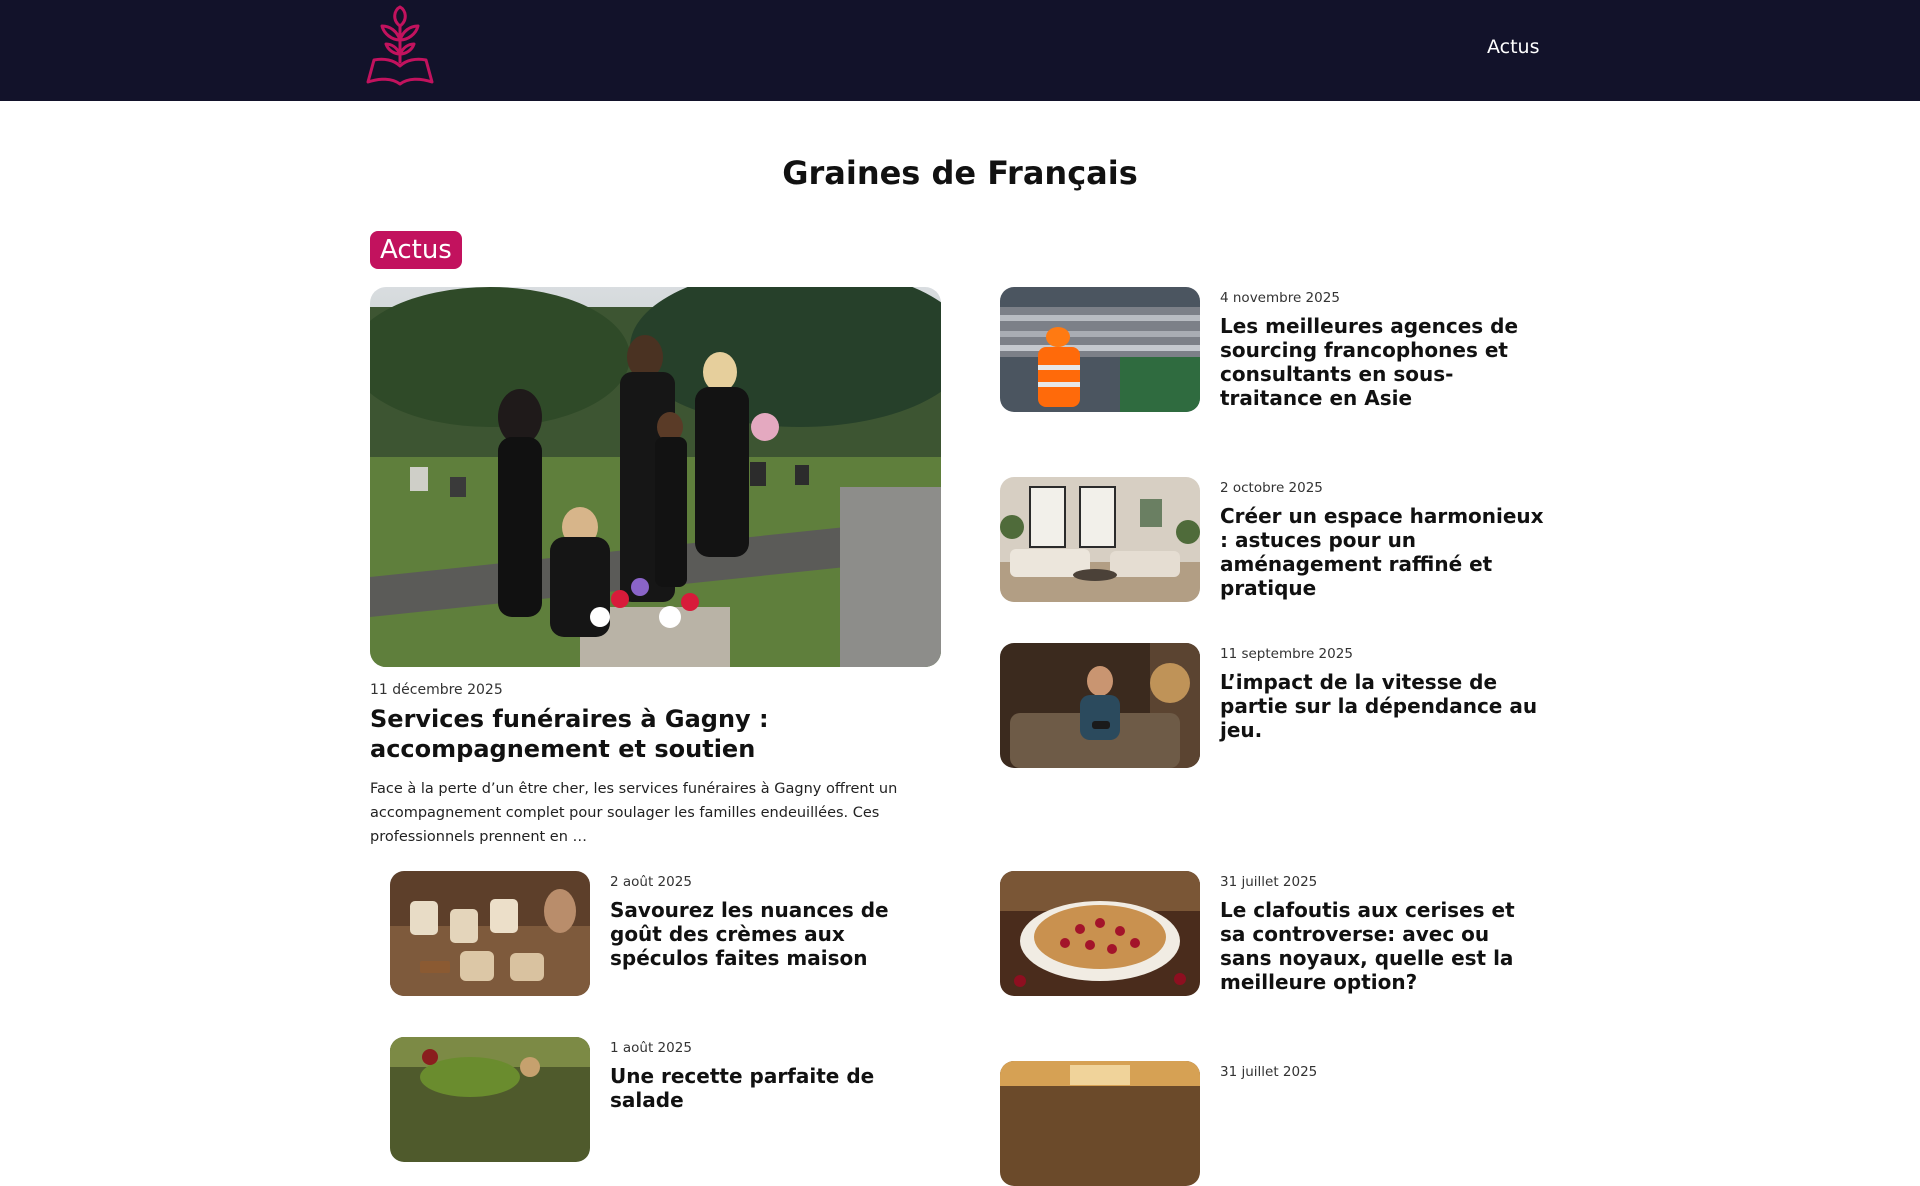 This screenshot has width=1920, height=1186. What do you see at coordinates (651, 1048) in the screenshot?
I see `article-date: 1 août 2025` at bounding box center [651, 1048].